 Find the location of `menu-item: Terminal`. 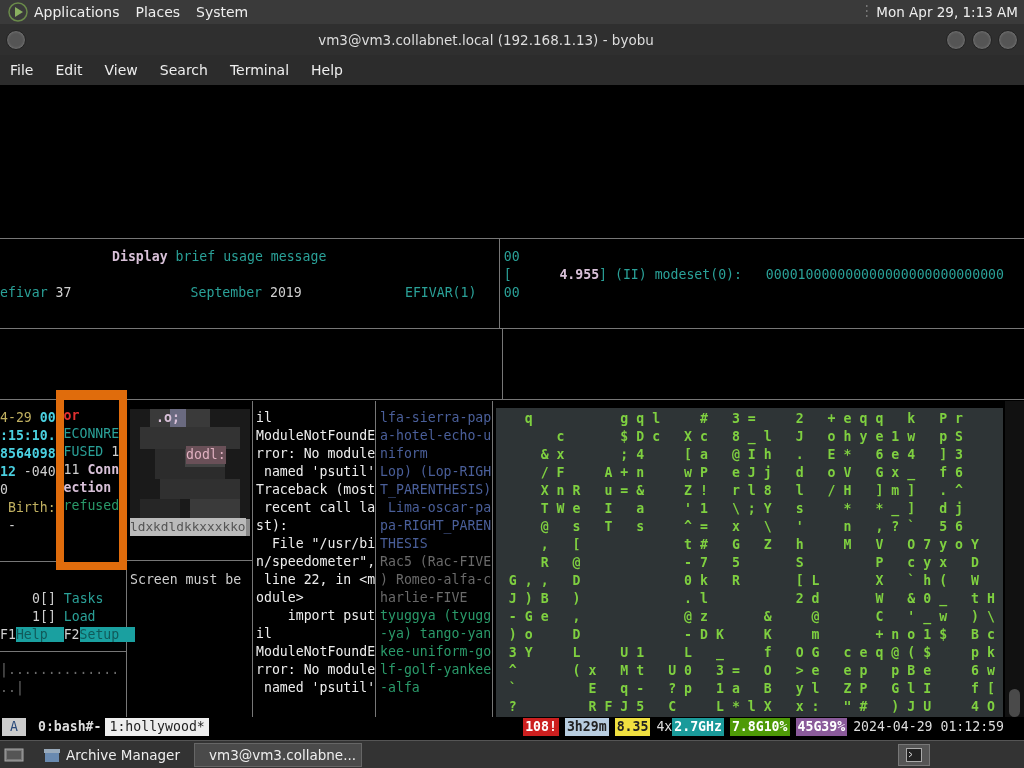

menu-item: Terminal is located at coordinates (259, 70).